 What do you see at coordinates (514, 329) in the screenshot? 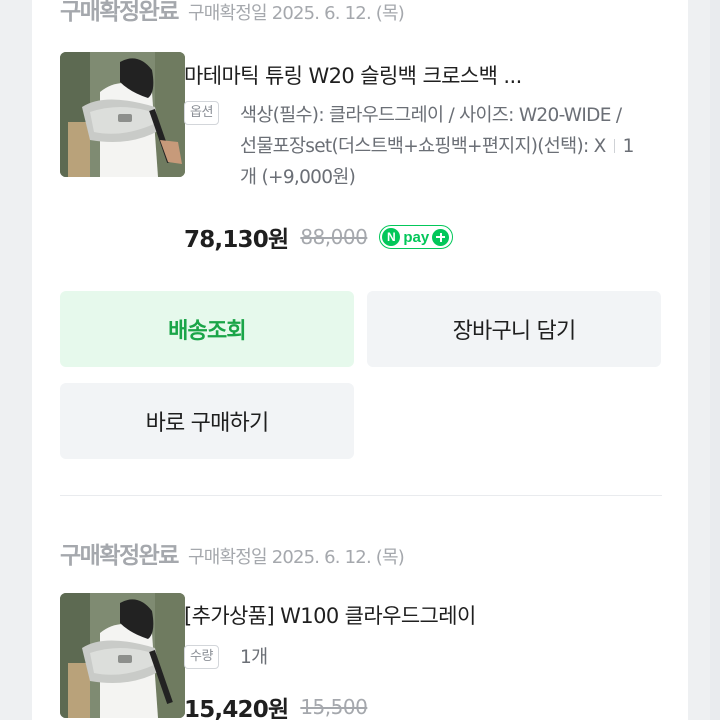
I see `add-to-cart-button: 장바구니 담기` at bounding box center [514, 329].